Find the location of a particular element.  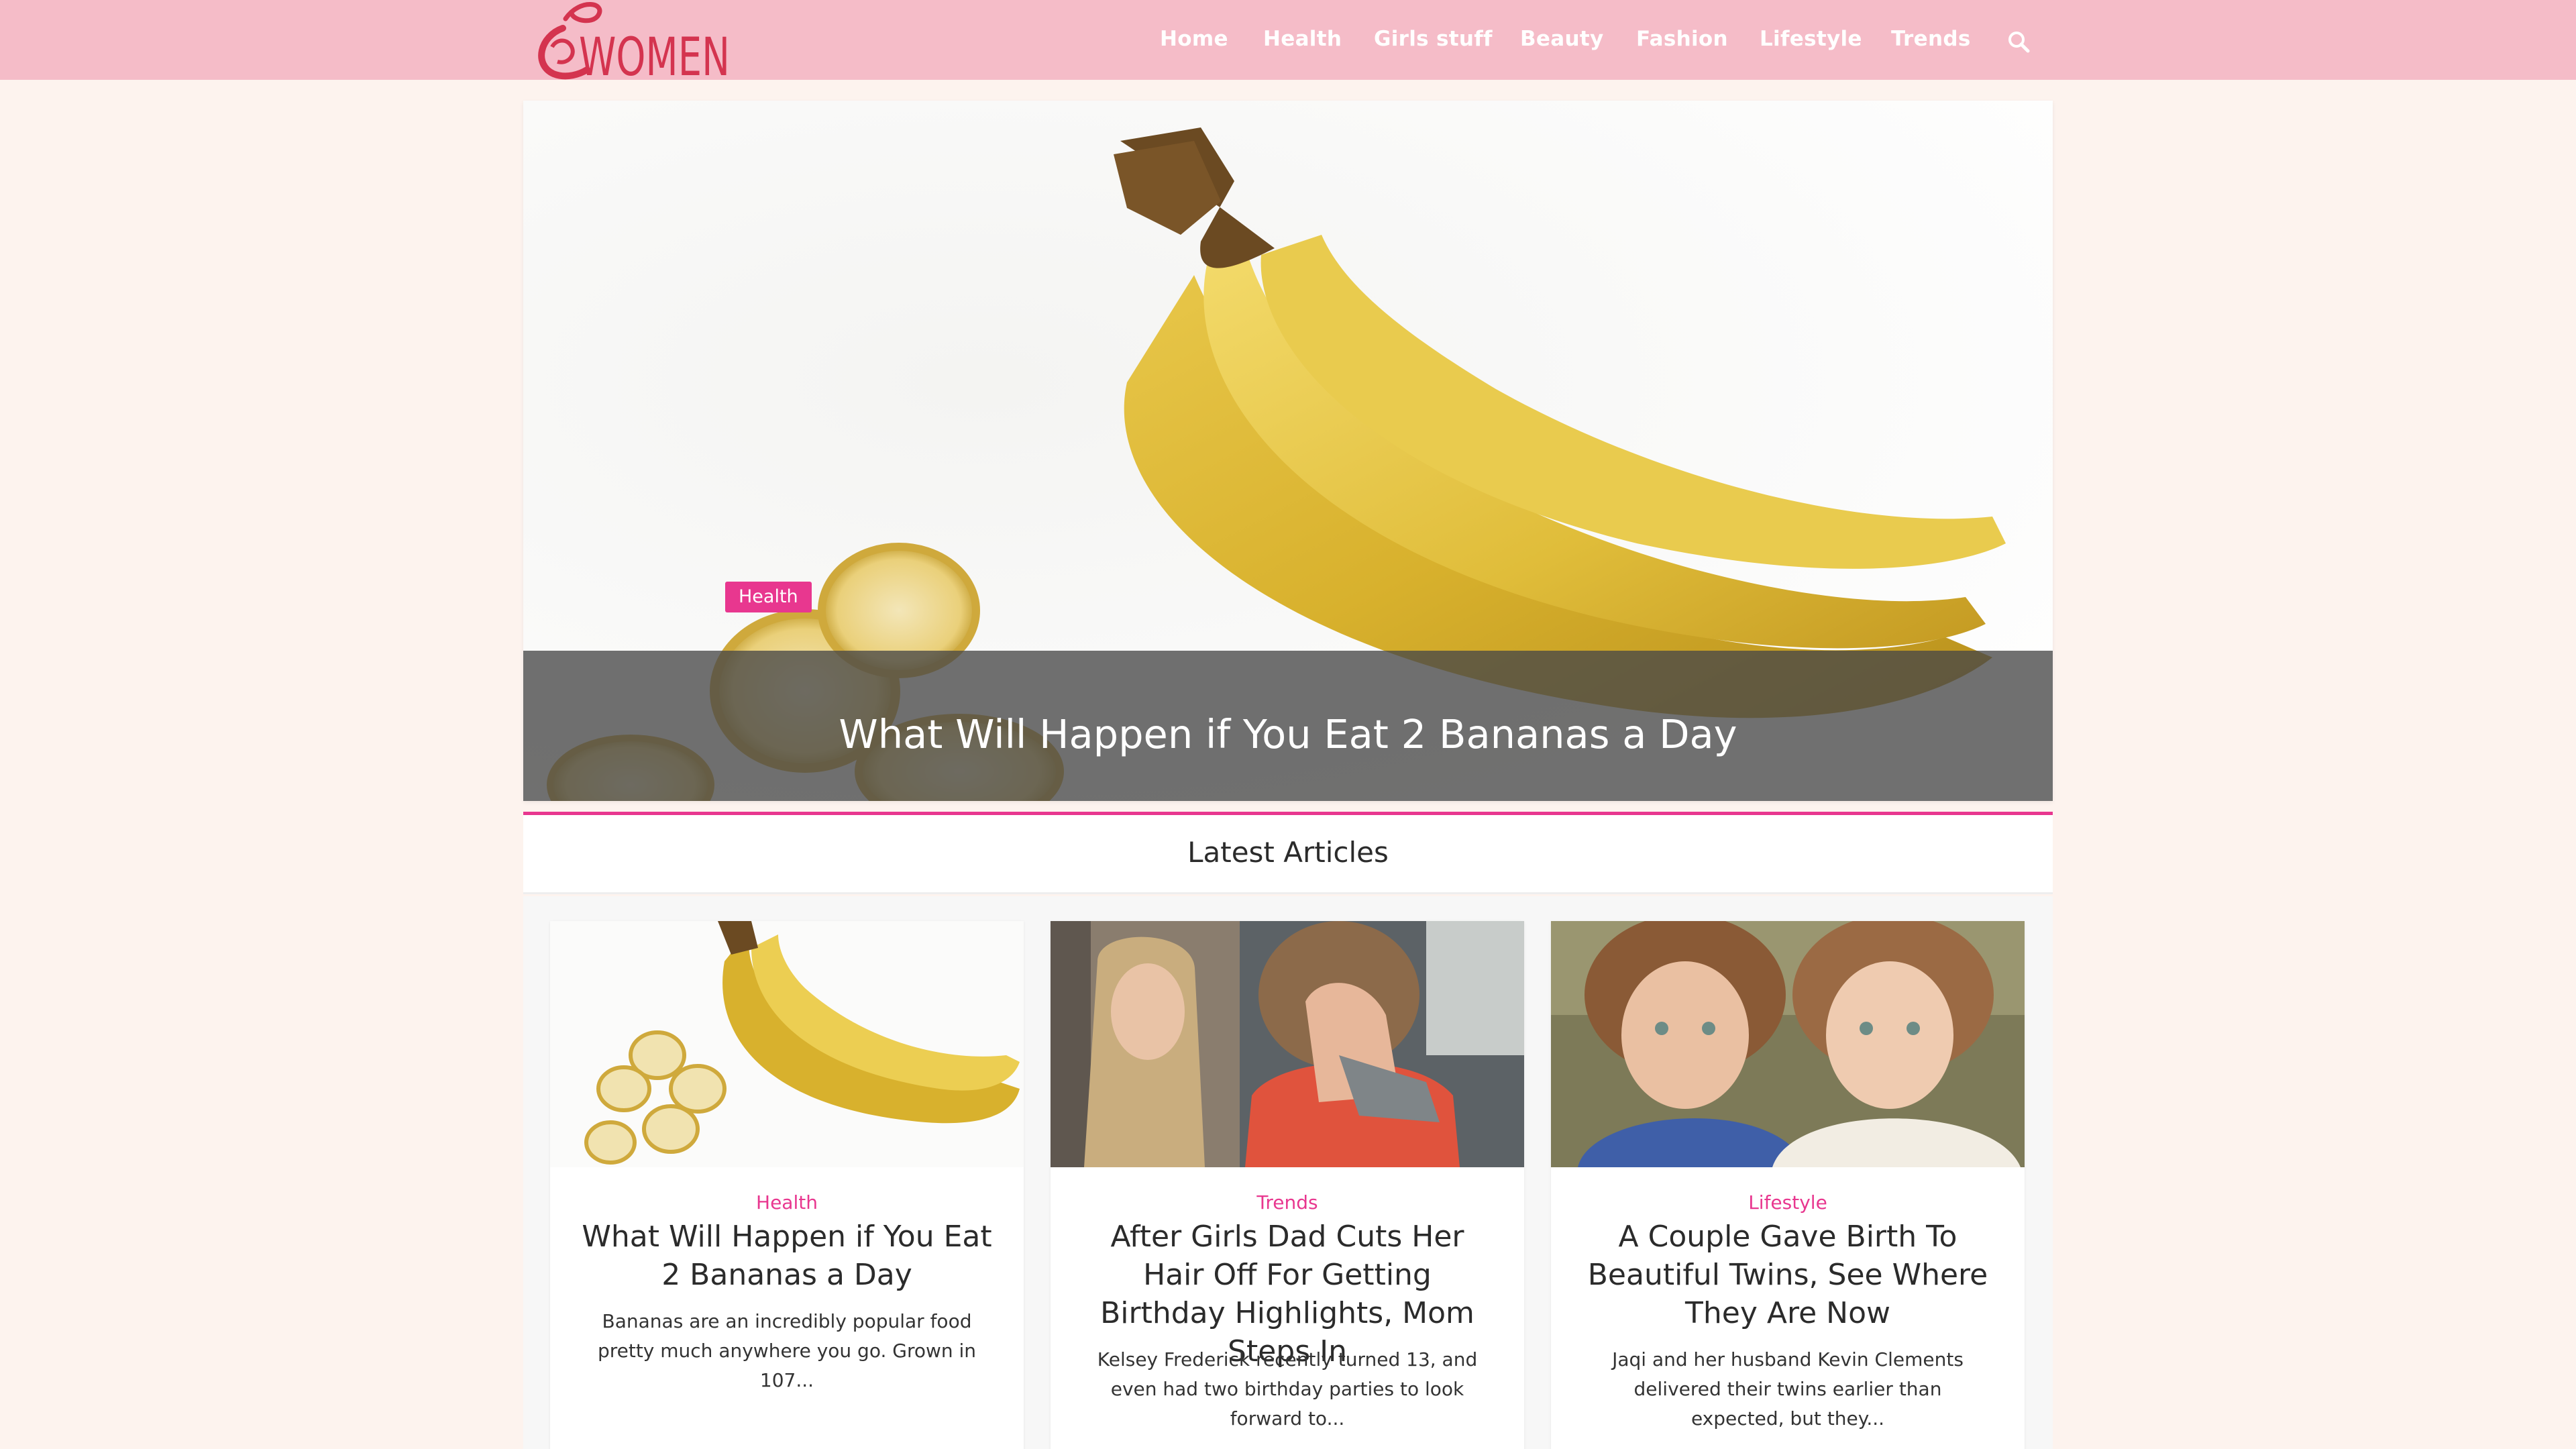

article-category: Trends is located at coordinates (1287, 1202).